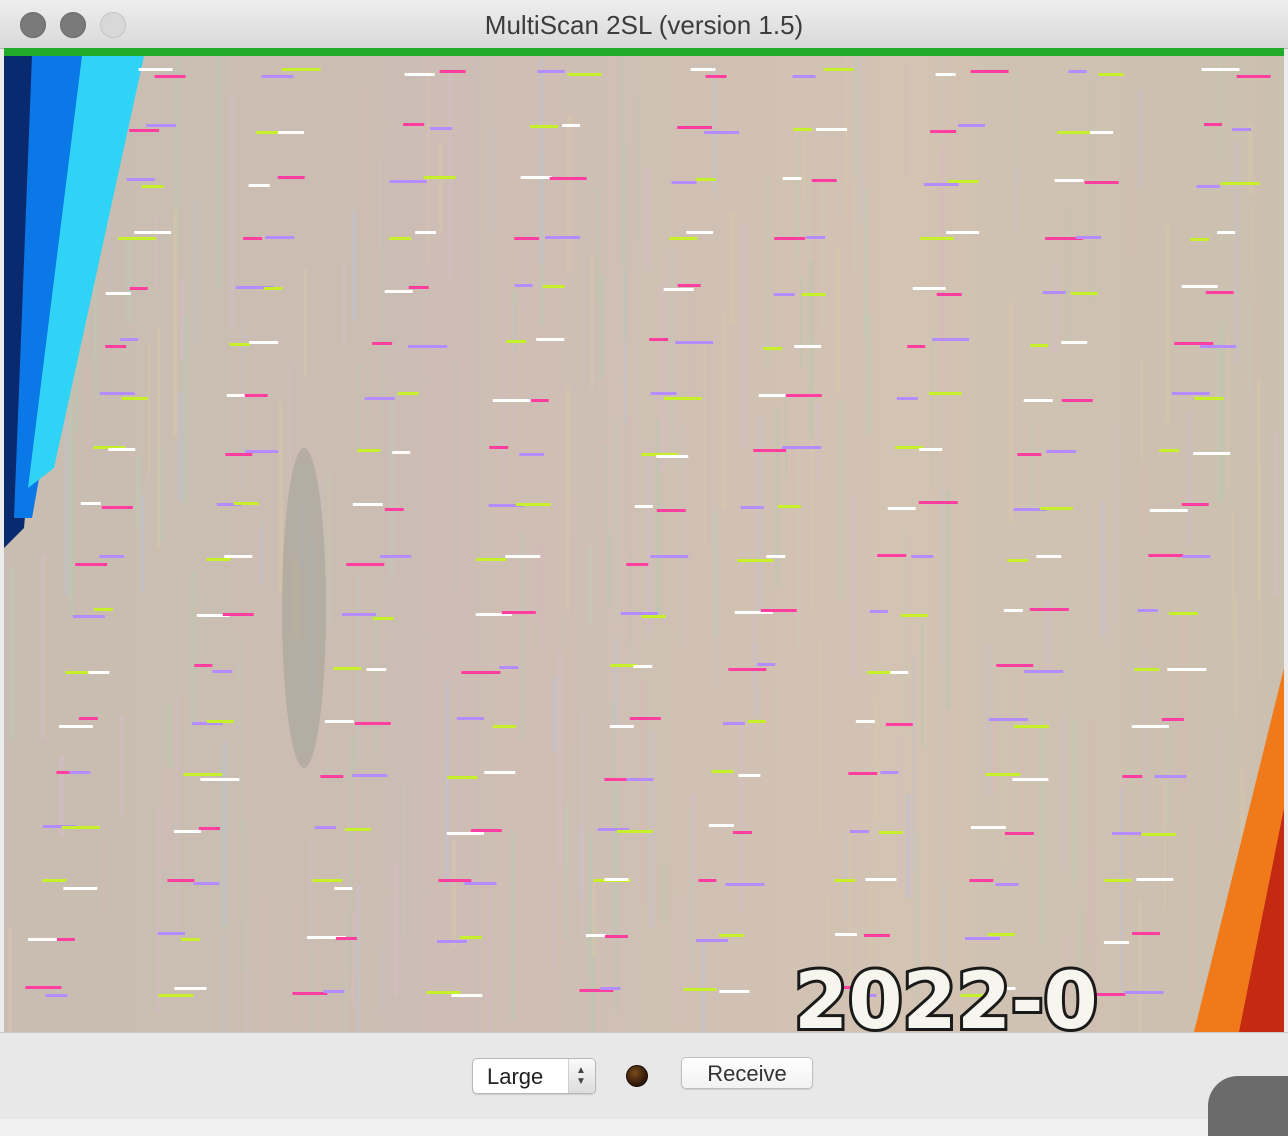 The width and height of the screenshot is (1288, 1136). Describe the element at coordinates (747, 1073) in the screenshot. I see `receive-button: Receive` at that location.